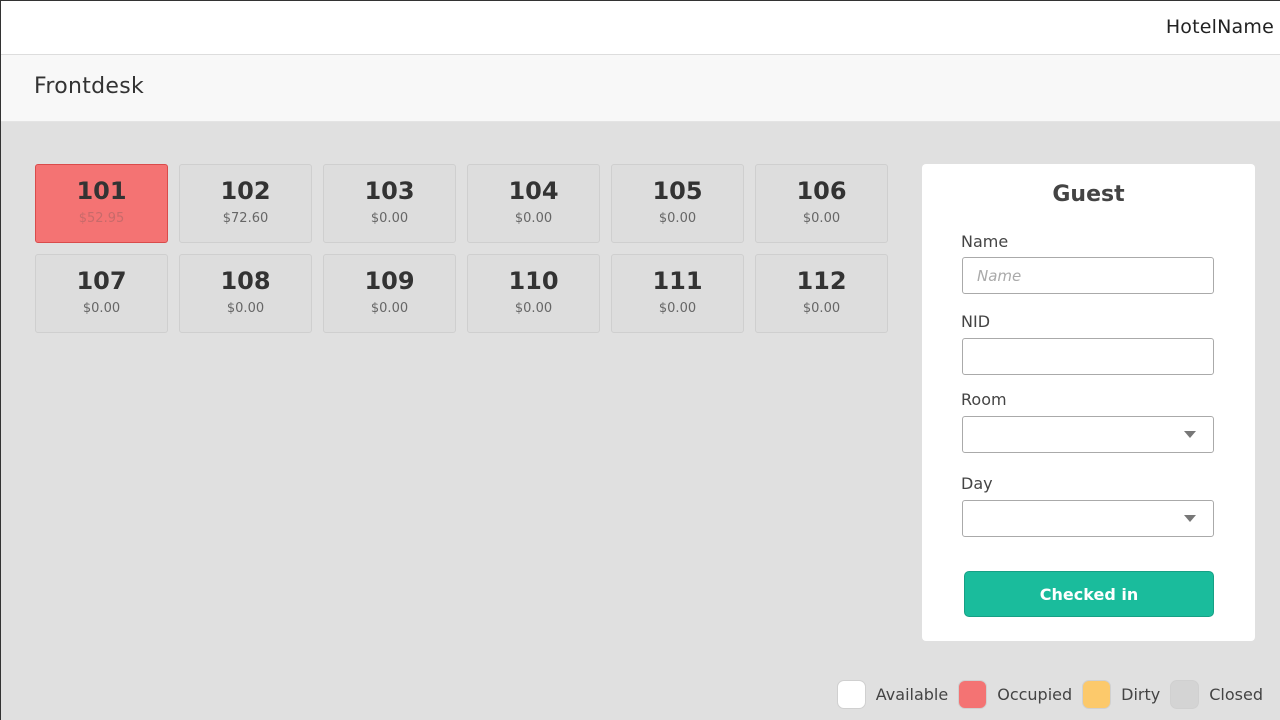 The width and height of the screenshot is (1280, 720). What do you see at coordinates (1035, 694) in the screenshot?
I see `legend-label: Occupied` at bounding box center [1035, 694].